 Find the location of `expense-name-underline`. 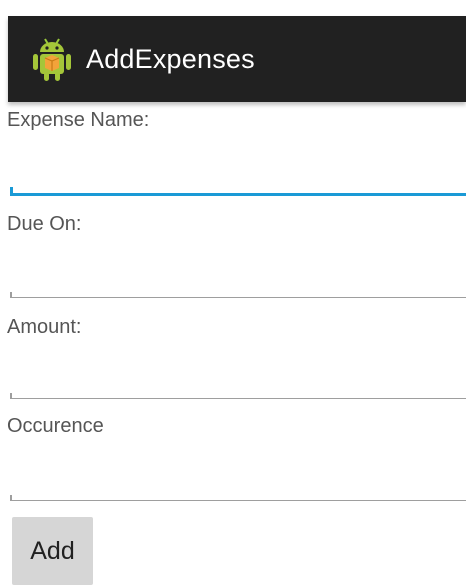

expense-name-underline is located at coordinates (238, 191).